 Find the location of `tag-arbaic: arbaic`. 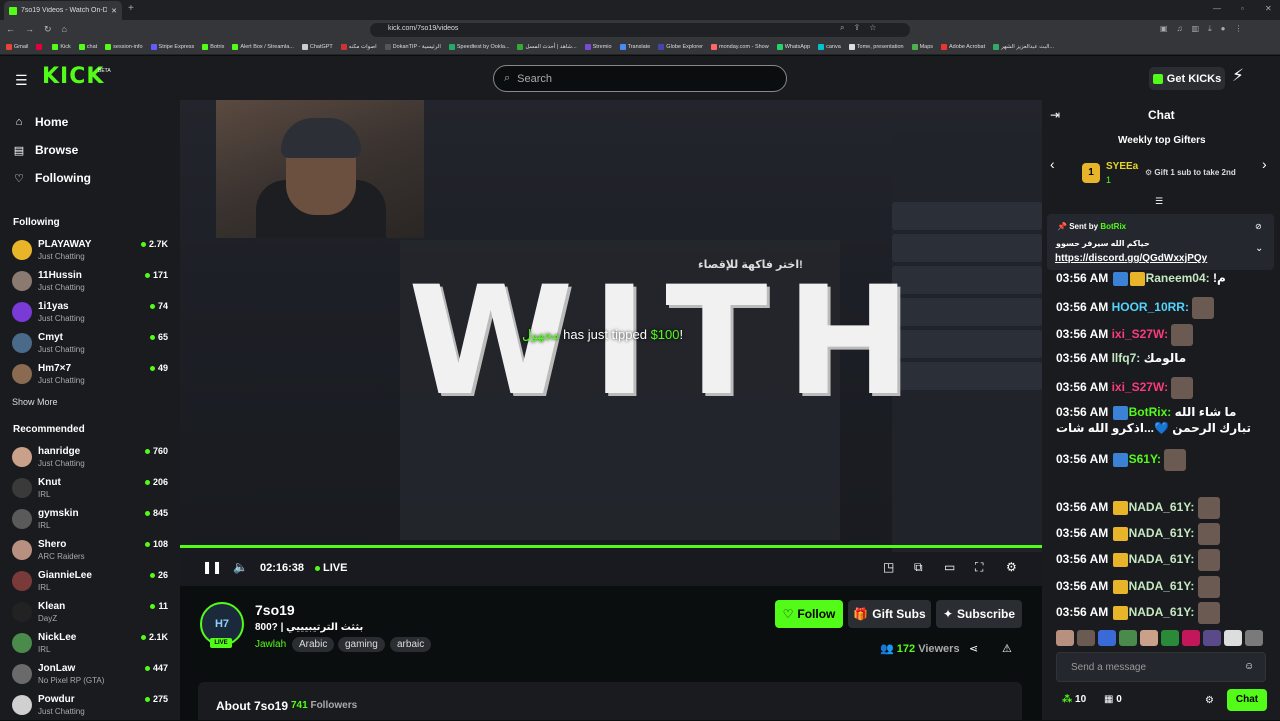

tag-arbaic: arbaic is located at coordinates (411, 644).